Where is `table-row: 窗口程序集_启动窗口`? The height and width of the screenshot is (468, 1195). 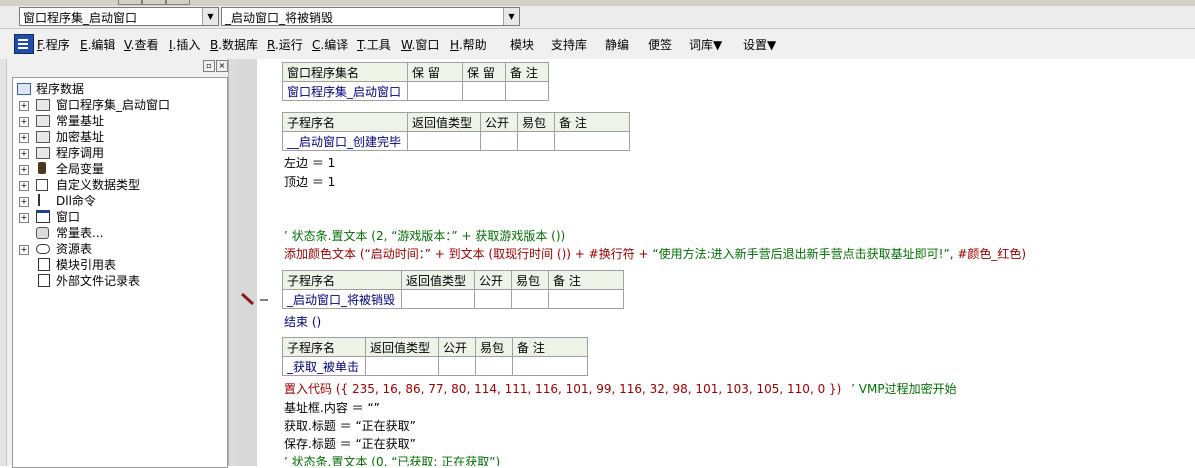 table-row: 窗口程序集_启动窗口 is located at coordinates (415, 91).